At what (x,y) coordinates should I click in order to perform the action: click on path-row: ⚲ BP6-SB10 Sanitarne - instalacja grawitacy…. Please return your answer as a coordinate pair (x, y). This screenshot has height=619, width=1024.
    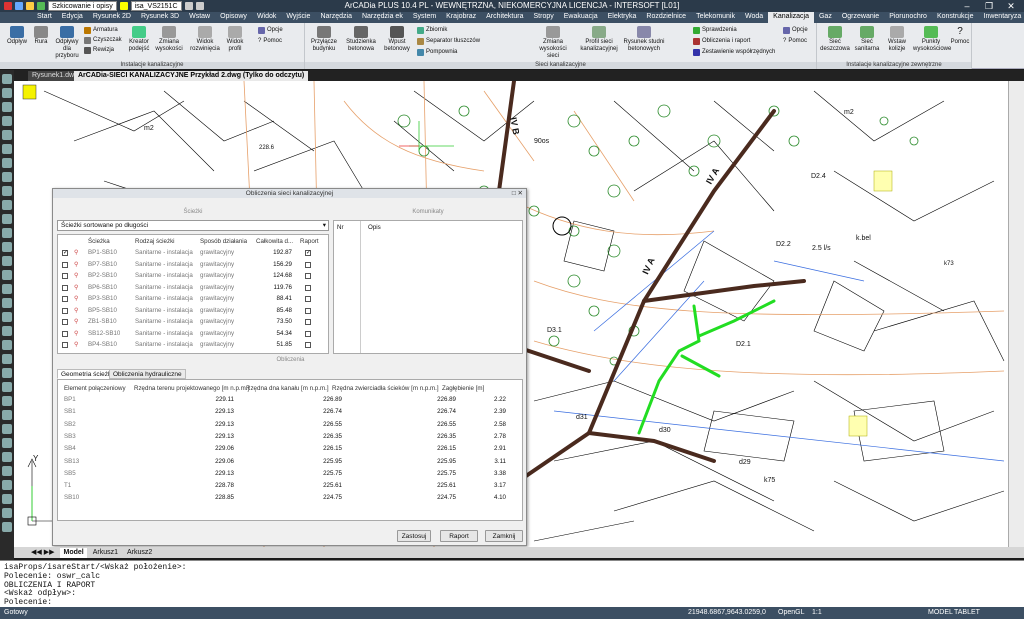
    Looking at the image, I should click on (193, 288).